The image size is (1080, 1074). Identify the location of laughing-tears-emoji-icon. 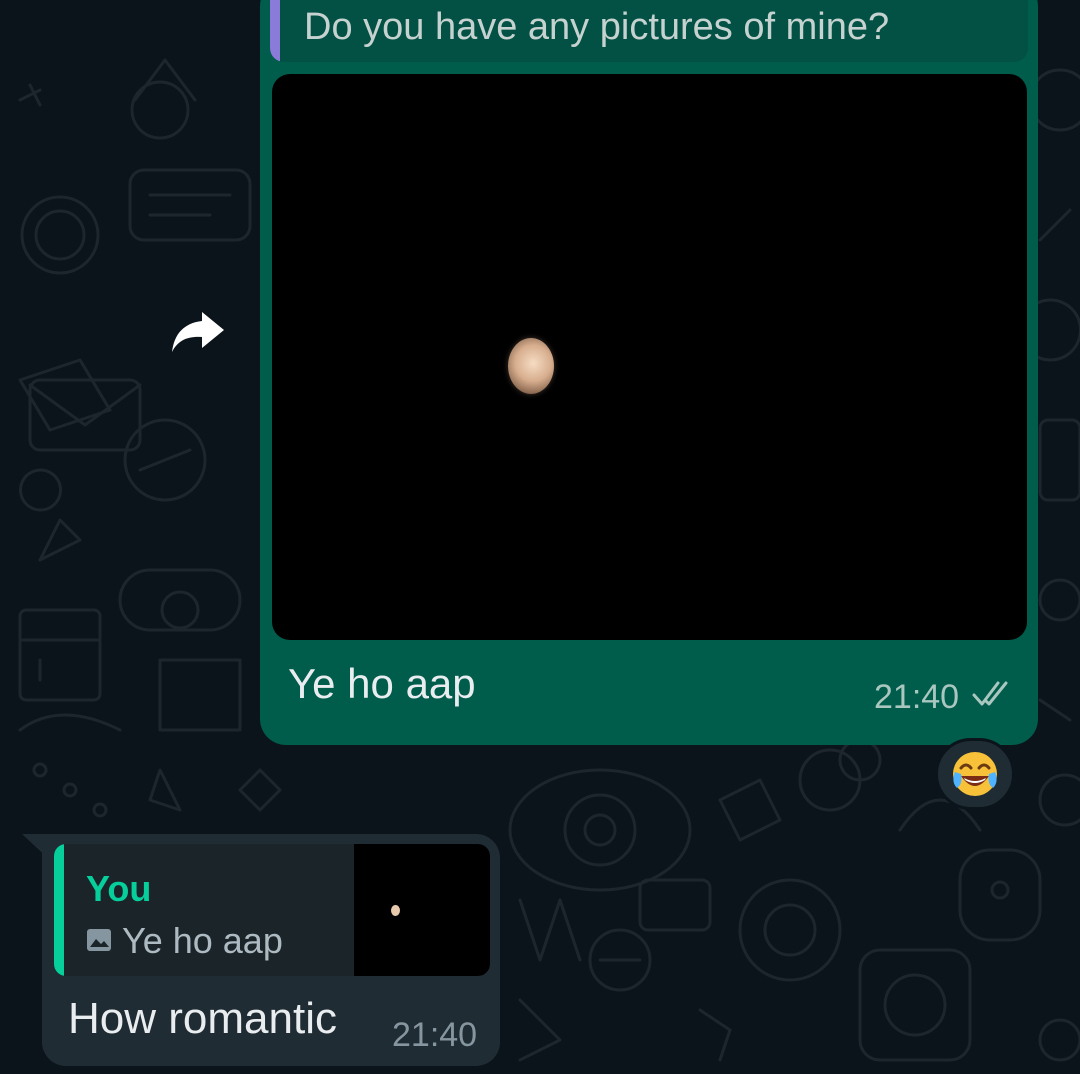
(975, 774).